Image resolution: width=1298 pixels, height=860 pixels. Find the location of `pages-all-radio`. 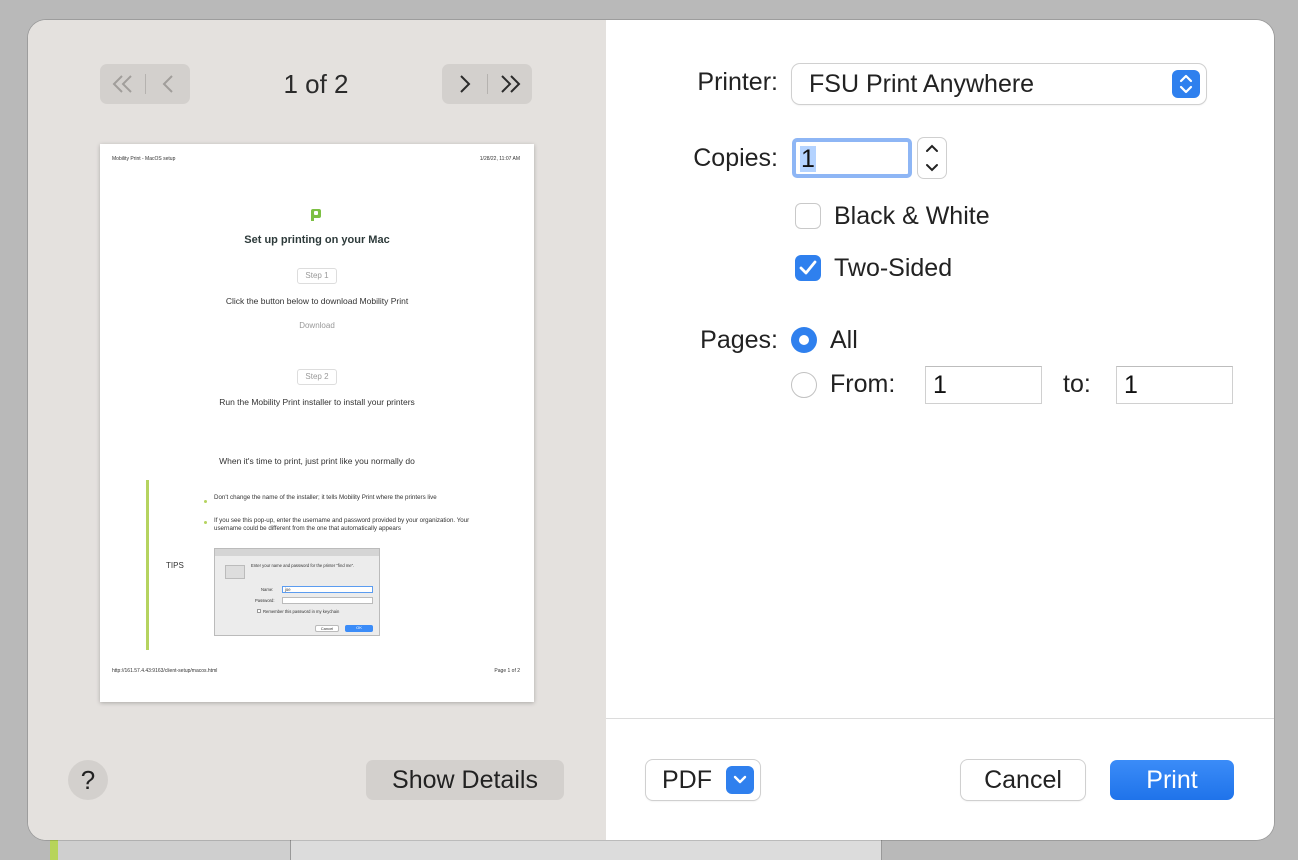

pages-all-radio is located at coordinates (804, 340).